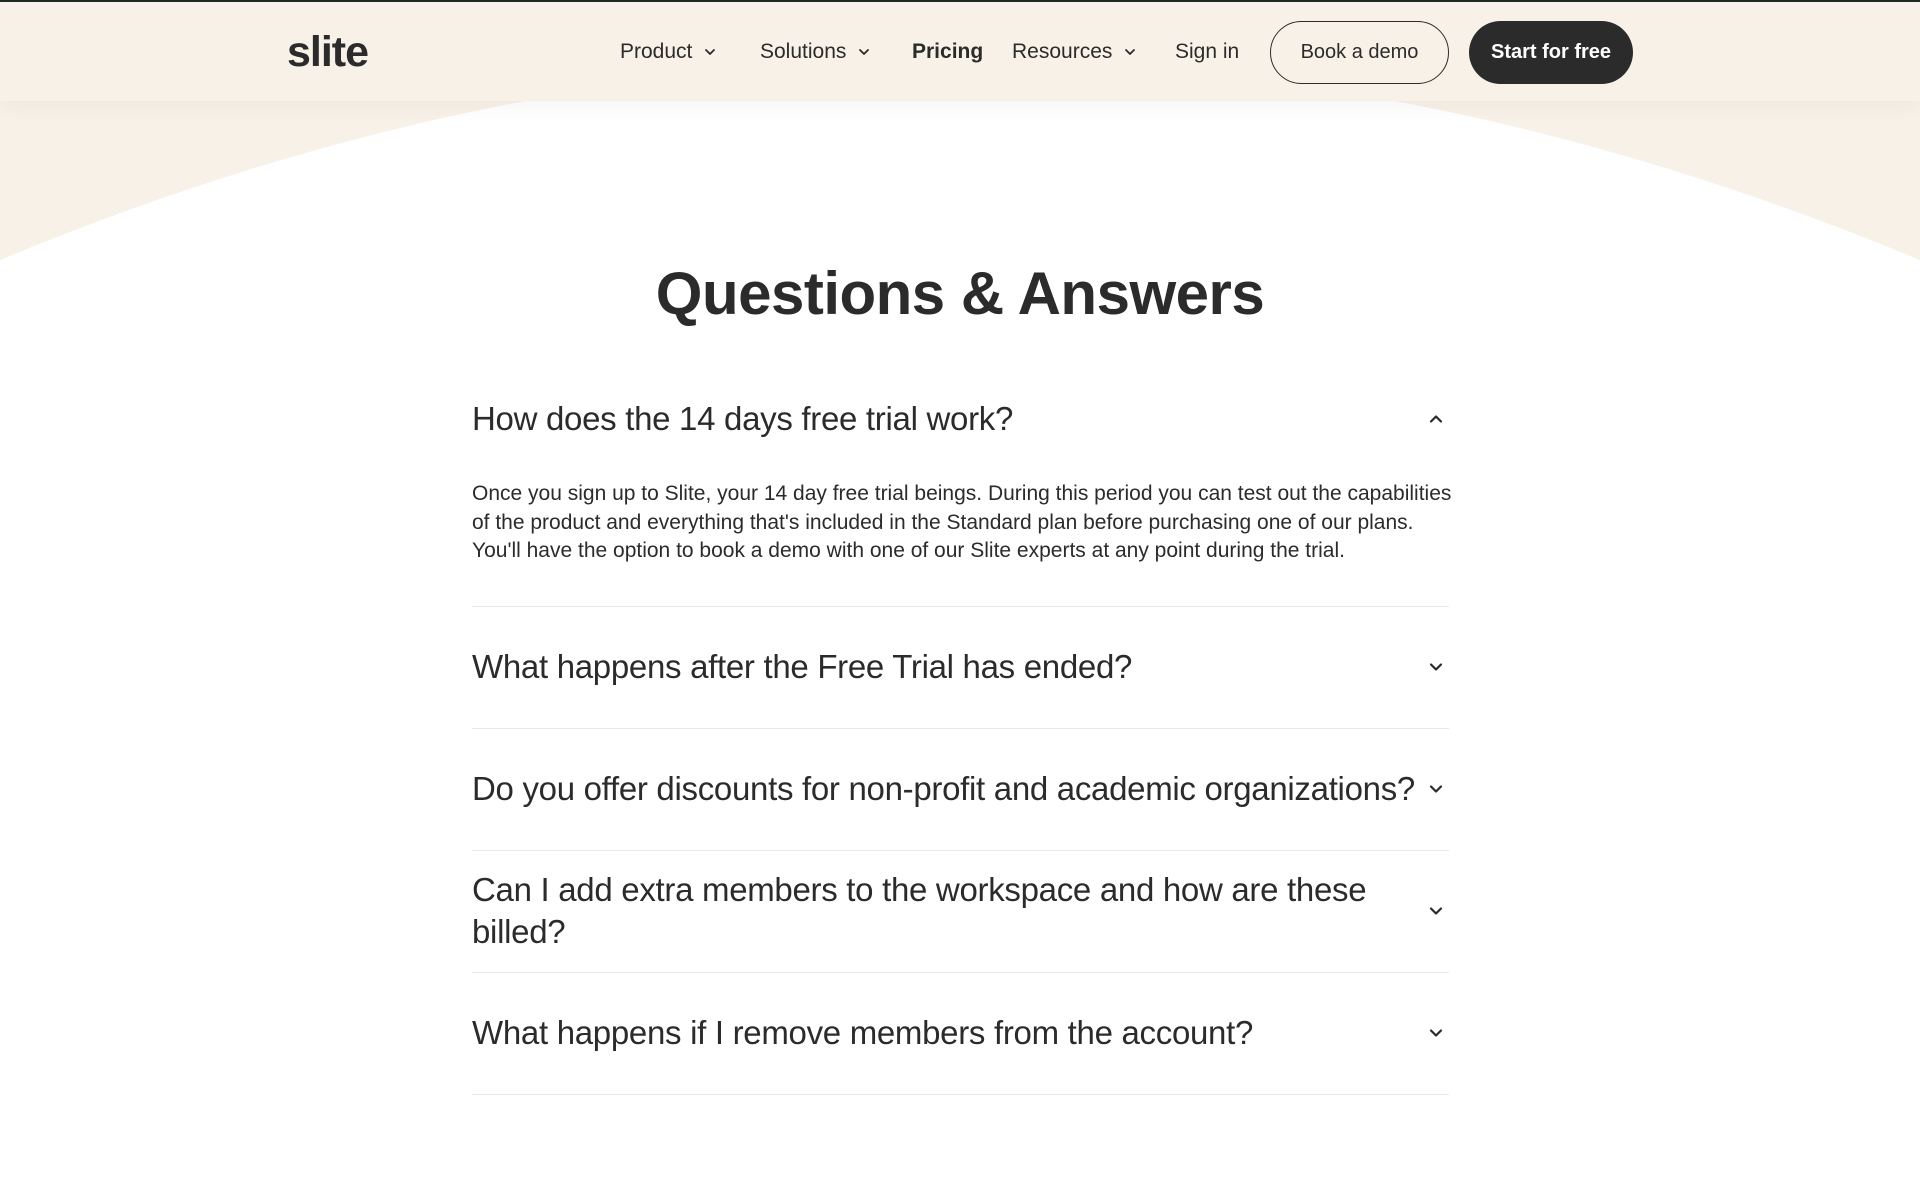  What do you see at coordinates (656, 51) in the screenshot?
I see `nav-product-label: Product` at bounding box center [656, 51].